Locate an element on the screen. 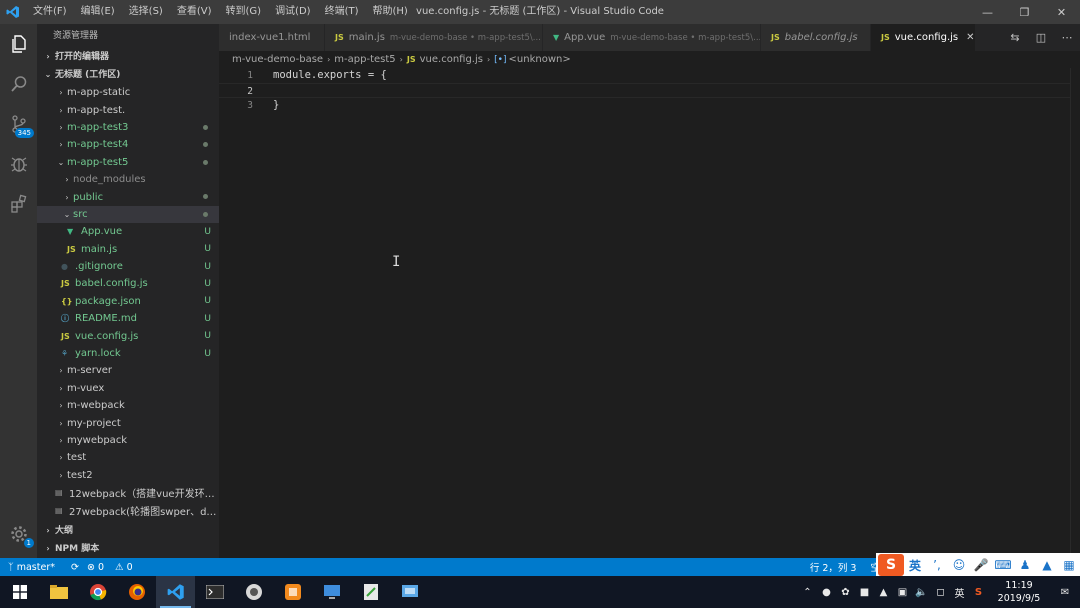 This screenshot has width=1080, height=608. tree-file: JS vue.config.js U is located at coordinates (128, 335).